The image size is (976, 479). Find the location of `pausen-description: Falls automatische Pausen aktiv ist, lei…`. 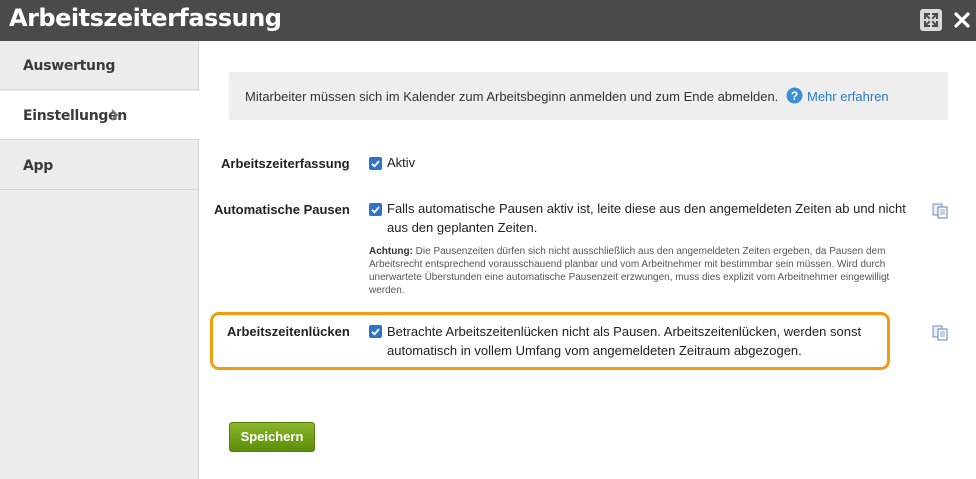

pausen-description: Falls automatische Pausen aktiv ist, lei… is located at coordinates (657, 218).